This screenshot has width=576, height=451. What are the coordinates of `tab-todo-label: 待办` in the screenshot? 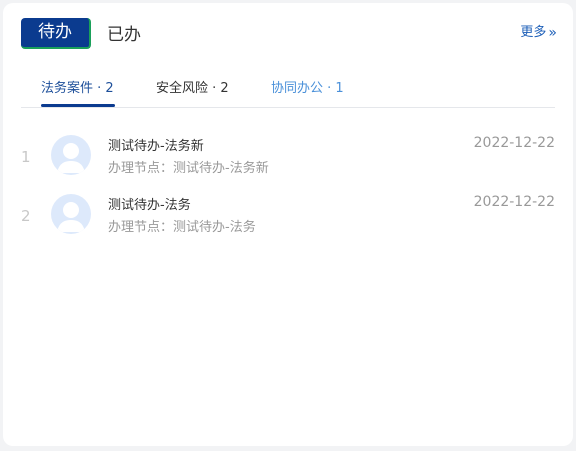 It's located at (55, 32).